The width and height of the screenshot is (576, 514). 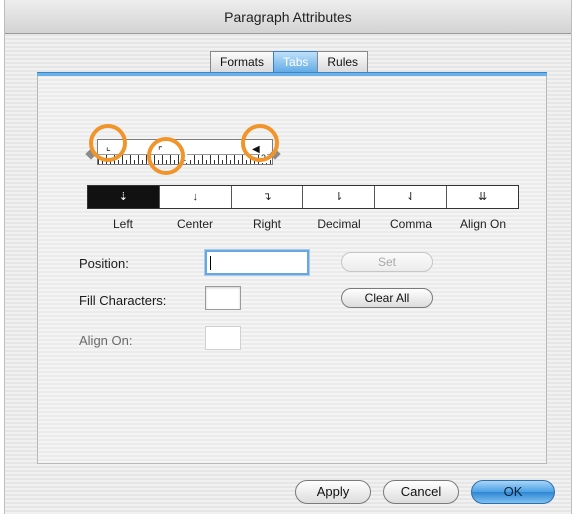 I want to click on tab-type-align-on-icon: ⇊, so click(x=482, y=197).